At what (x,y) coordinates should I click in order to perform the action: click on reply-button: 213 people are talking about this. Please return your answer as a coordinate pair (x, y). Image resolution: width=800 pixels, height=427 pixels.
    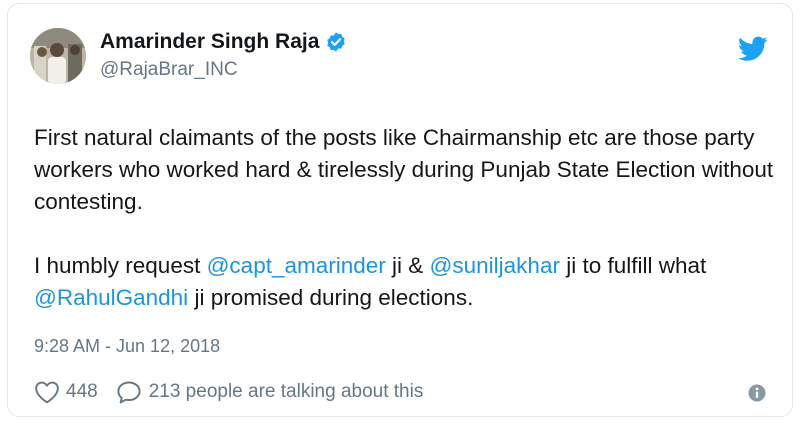
    Looking at the image, I should click on (270, 392).